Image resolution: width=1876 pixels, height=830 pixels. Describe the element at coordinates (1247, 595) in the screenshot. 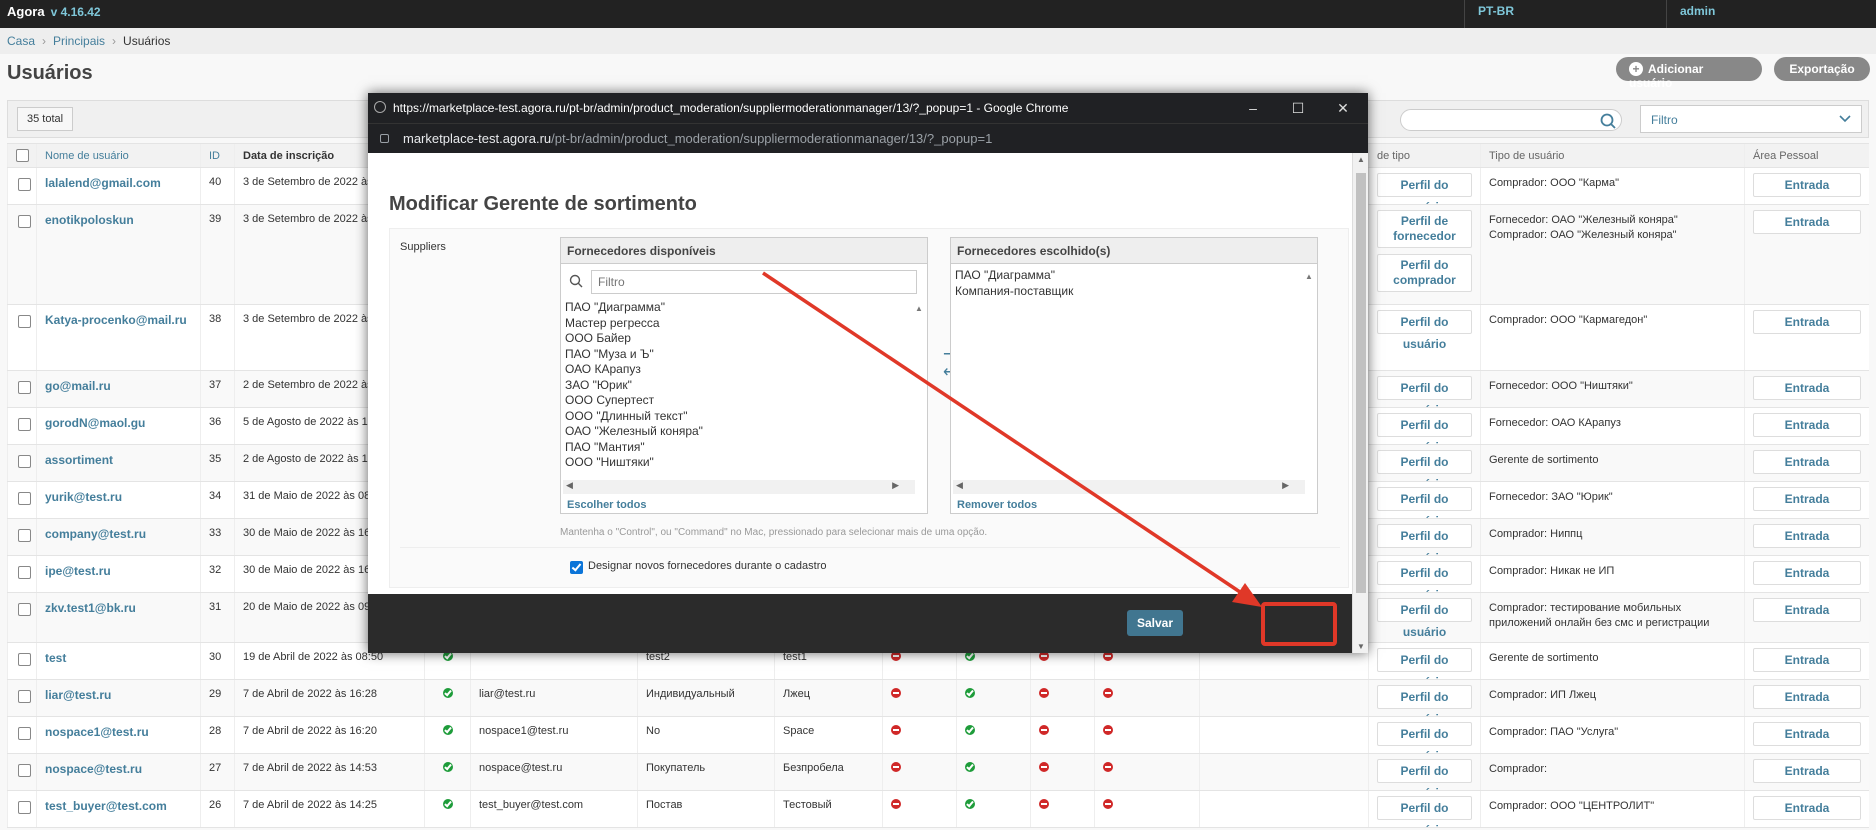

I see `annotation-arrow-head` at that location.